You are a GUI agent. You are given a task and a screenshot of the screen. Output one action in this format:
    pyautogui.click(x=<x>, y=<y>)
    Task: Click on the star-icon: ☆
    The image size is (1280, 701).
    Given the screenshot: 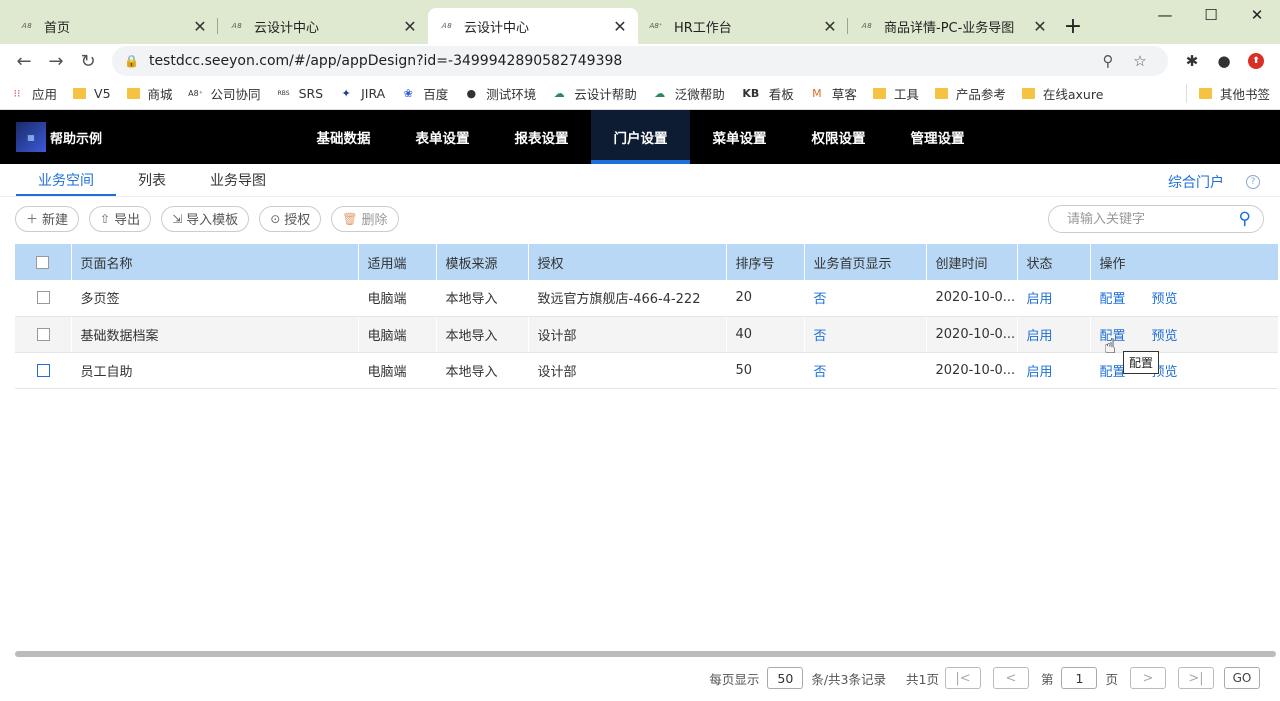 What is the action you would take?
    pyautogui.click(x=1140, y=61)
    